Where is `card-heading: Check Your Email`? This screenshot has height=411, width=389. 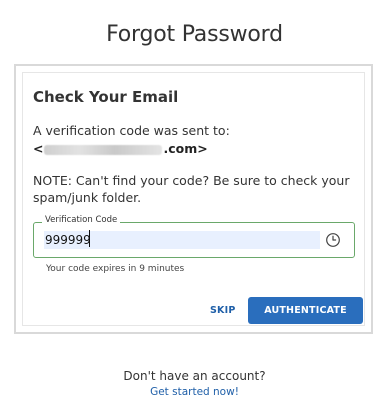 card-heading: Check Your Email is located at coordinates (106, 97).